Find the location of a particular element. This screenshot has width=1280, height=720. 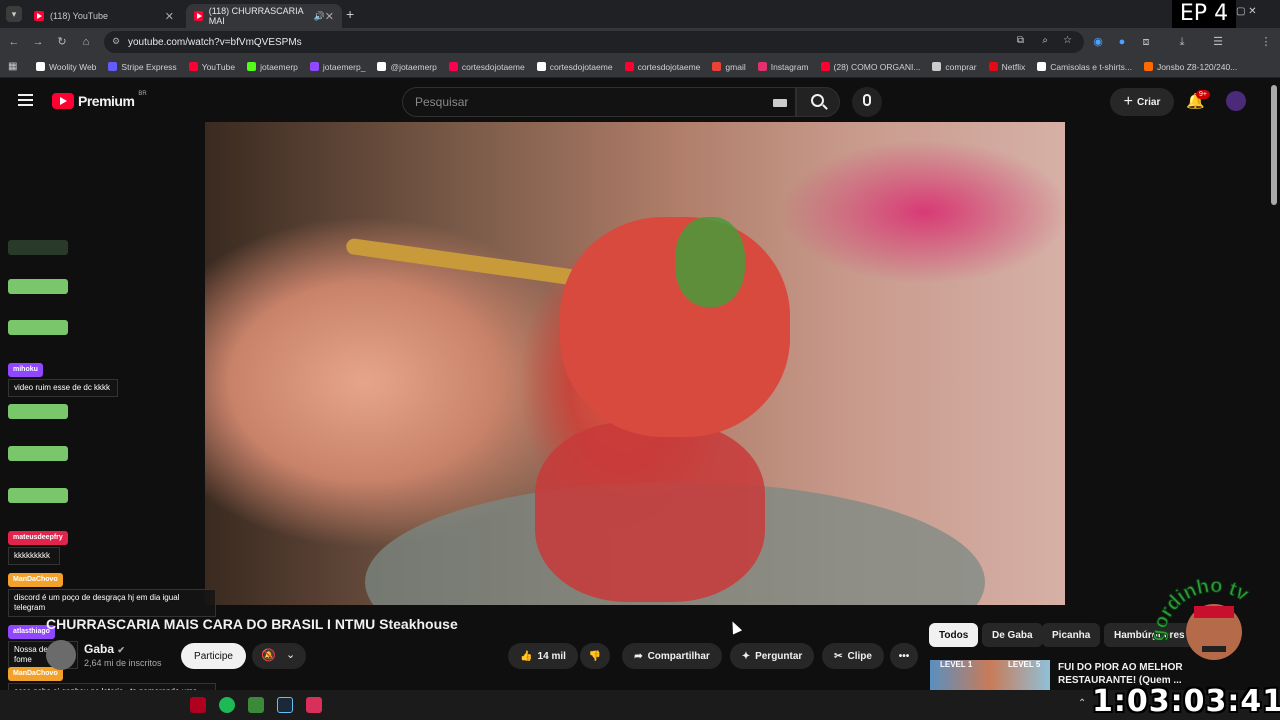

like-button: 👍 14 mil is located at coordinates (543, 656).